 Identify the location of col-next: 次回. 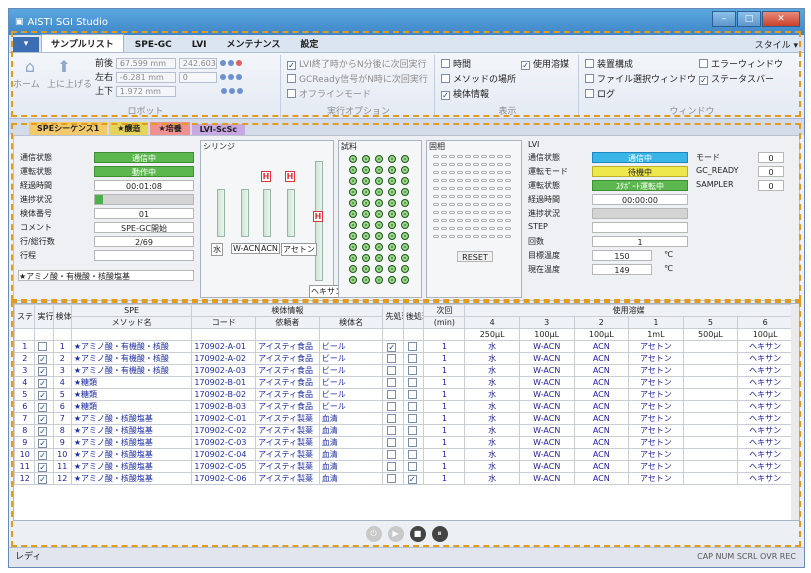
(444, 310).